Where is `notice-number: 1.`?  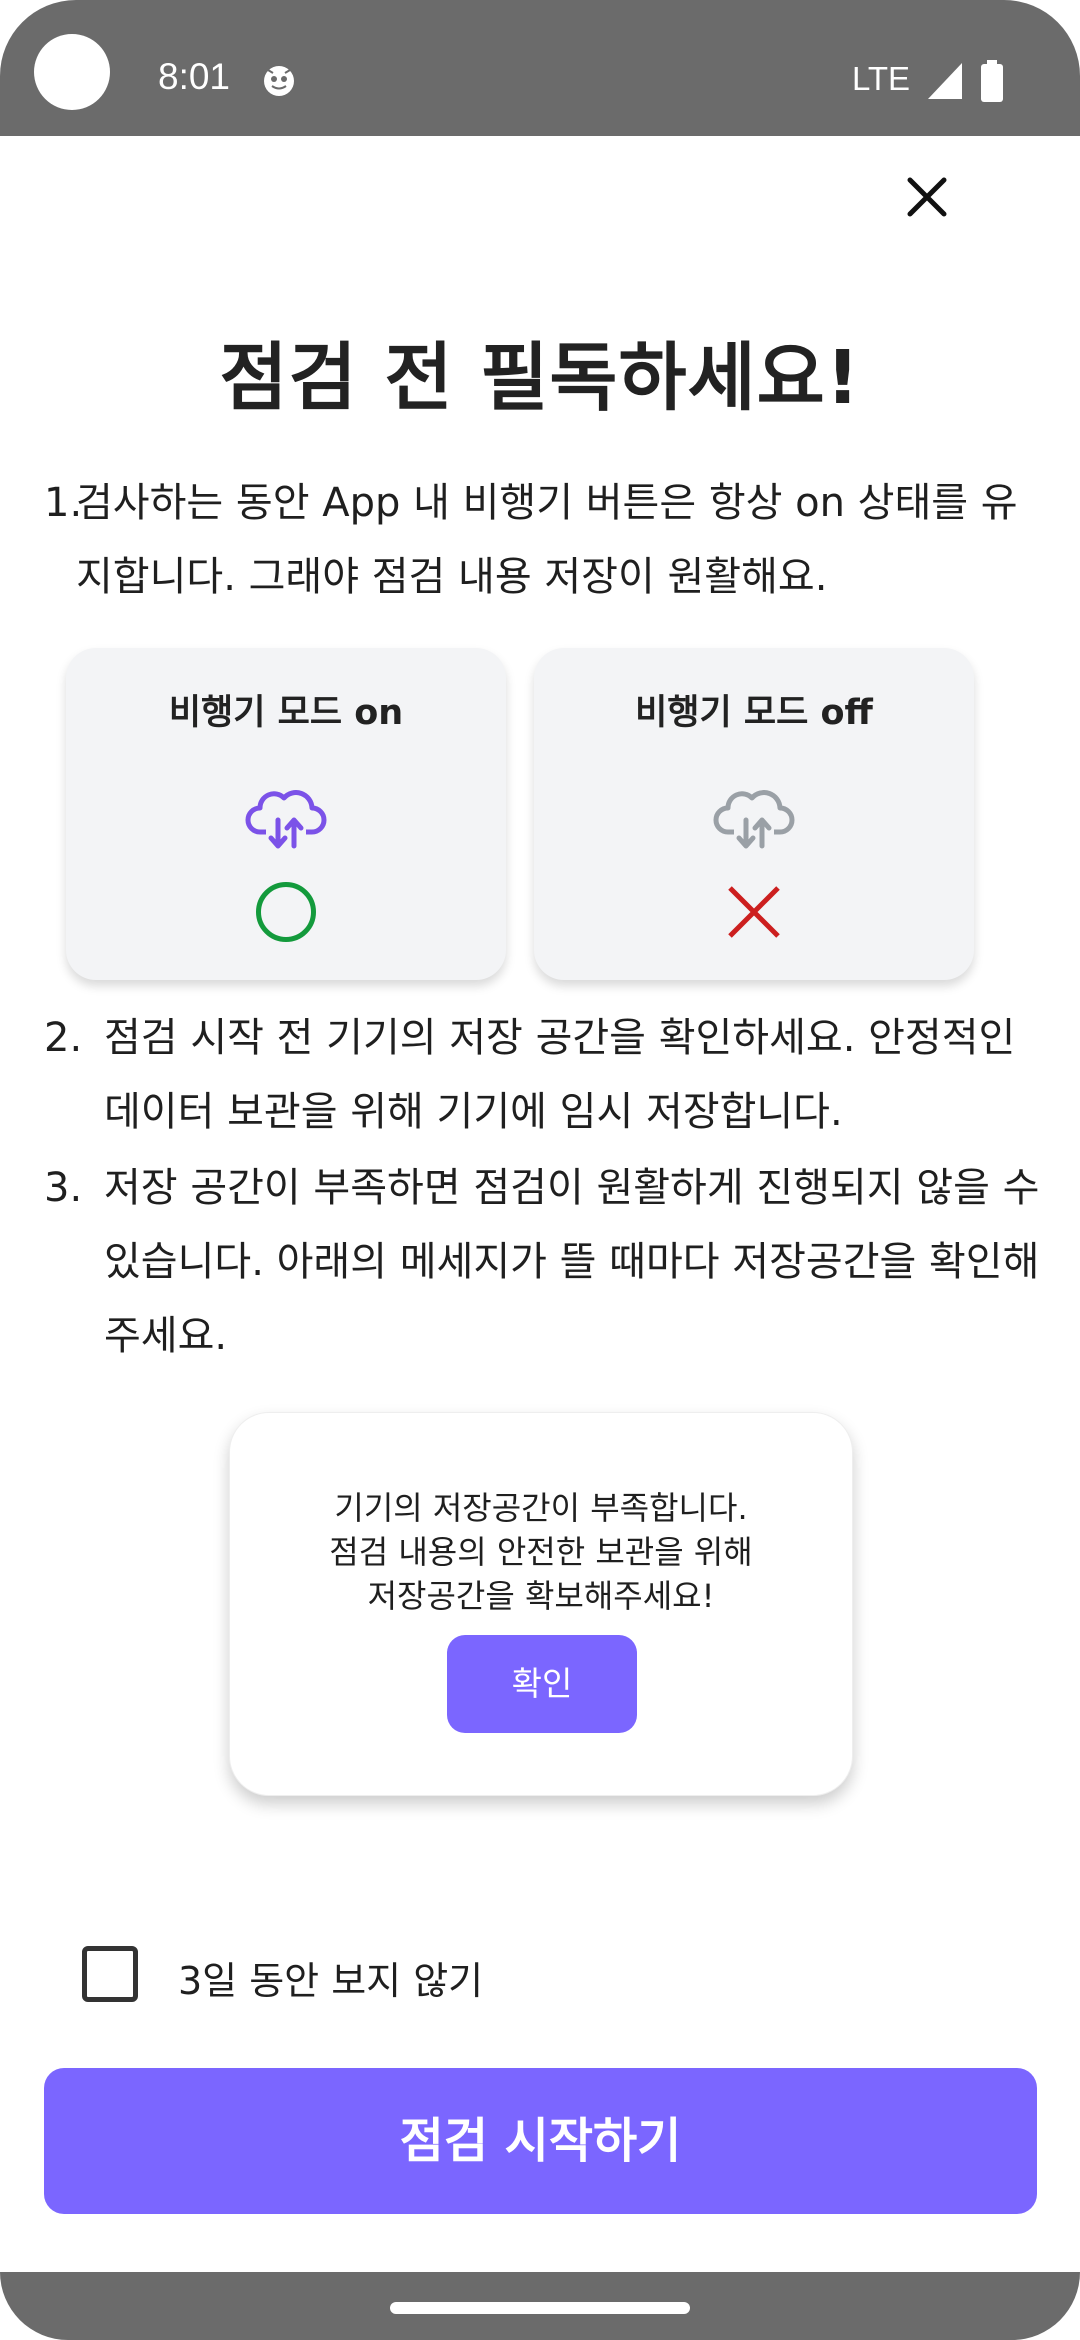
notice-number: 1. is located at coordinates (63, 503).